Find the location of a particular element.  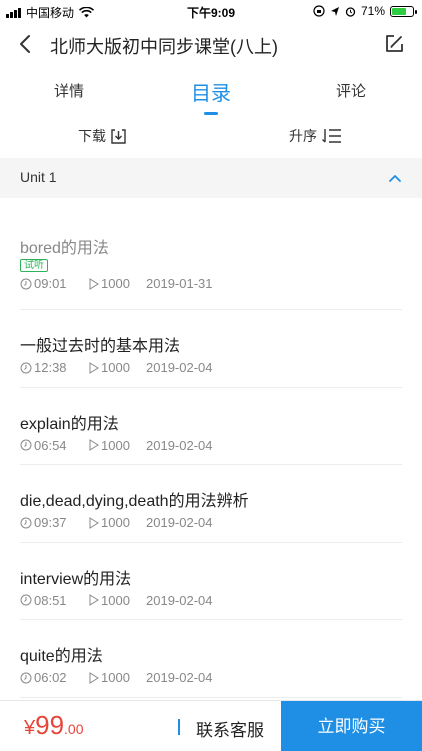

sort-label: 升序 is located at coordinates (303, 136).